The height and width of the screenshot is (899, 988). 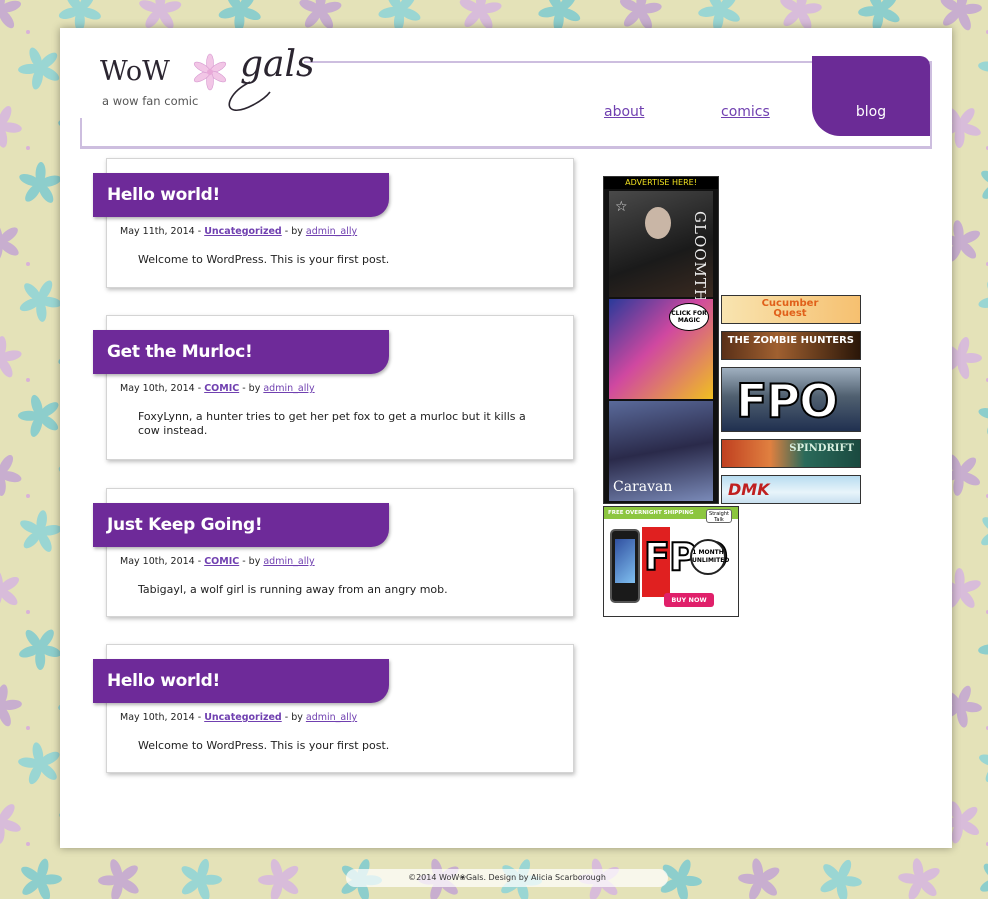 What do you see at coordinates (625, 566) in the screenshot?
I see `phone-icon` at bounding box center [625, 566].